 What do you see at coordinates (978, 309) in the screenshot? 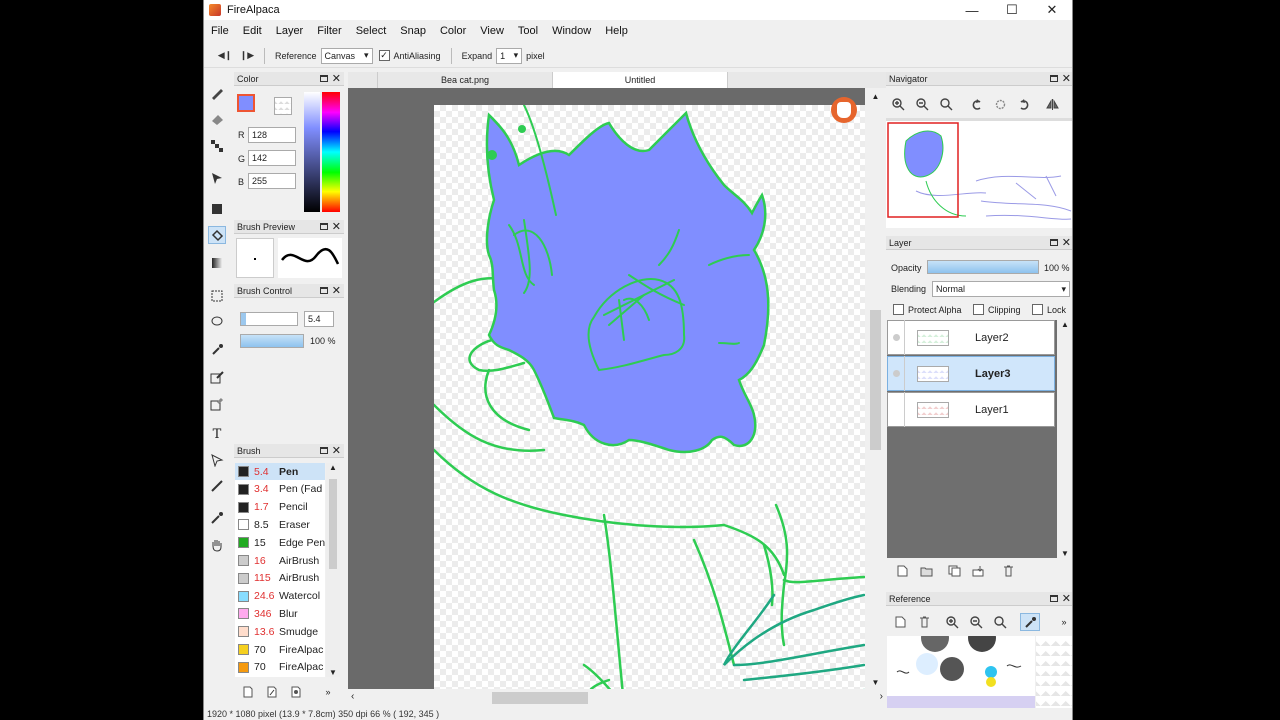
I see `clipping-checkbox` at bounding box center [978, 309].